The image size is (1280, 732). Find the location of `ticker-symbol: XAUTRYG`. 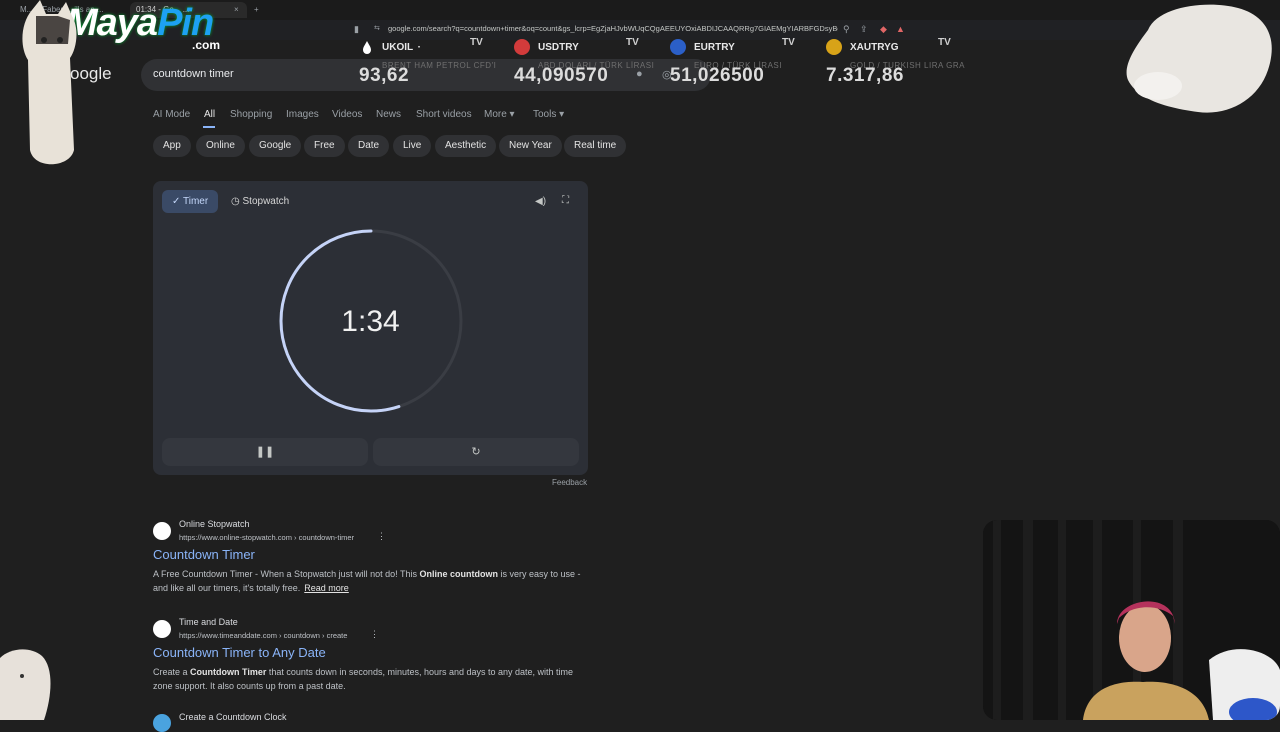

ticker-symbol: XAUTRYG is located at coordinates (874, 47).